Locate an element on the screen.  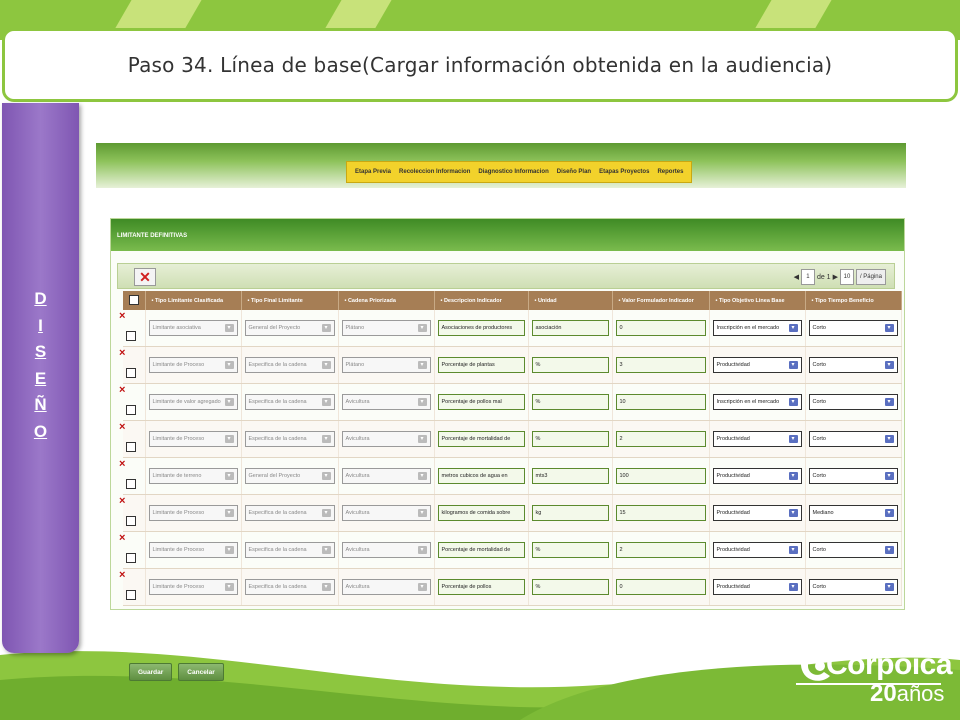
prev-page-icon: ◀ is located at coordinates (796, 277).